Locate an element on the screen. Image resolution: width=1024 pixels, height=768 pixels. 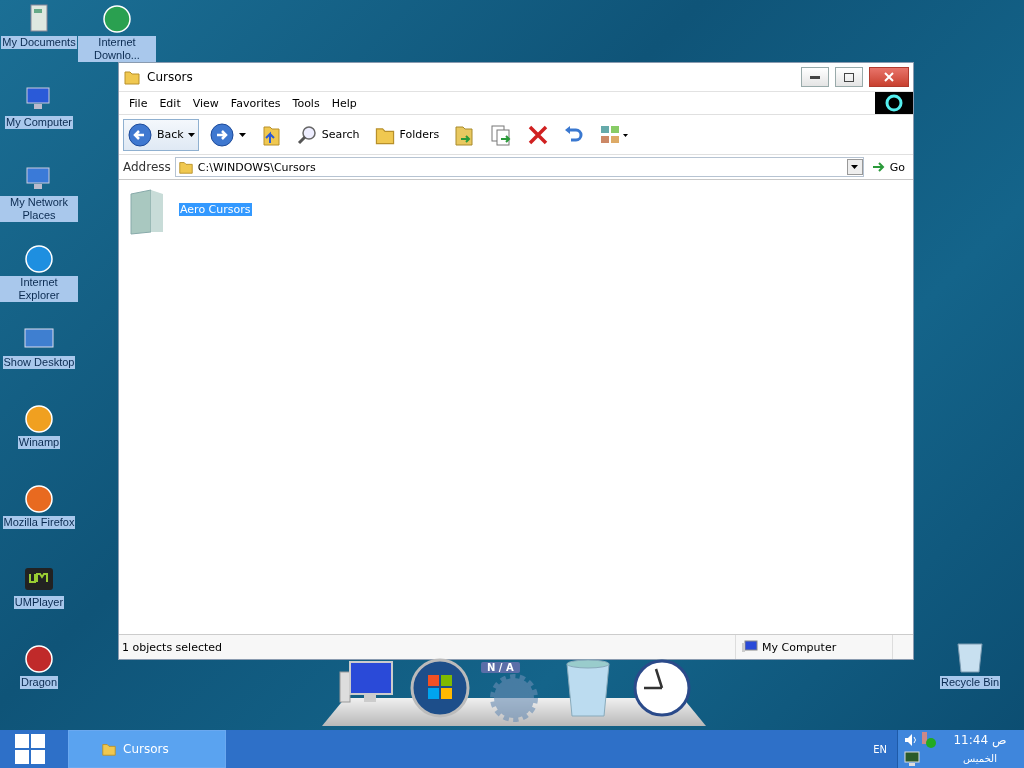
go-arrow-icon is located at coordinates (878, 167).